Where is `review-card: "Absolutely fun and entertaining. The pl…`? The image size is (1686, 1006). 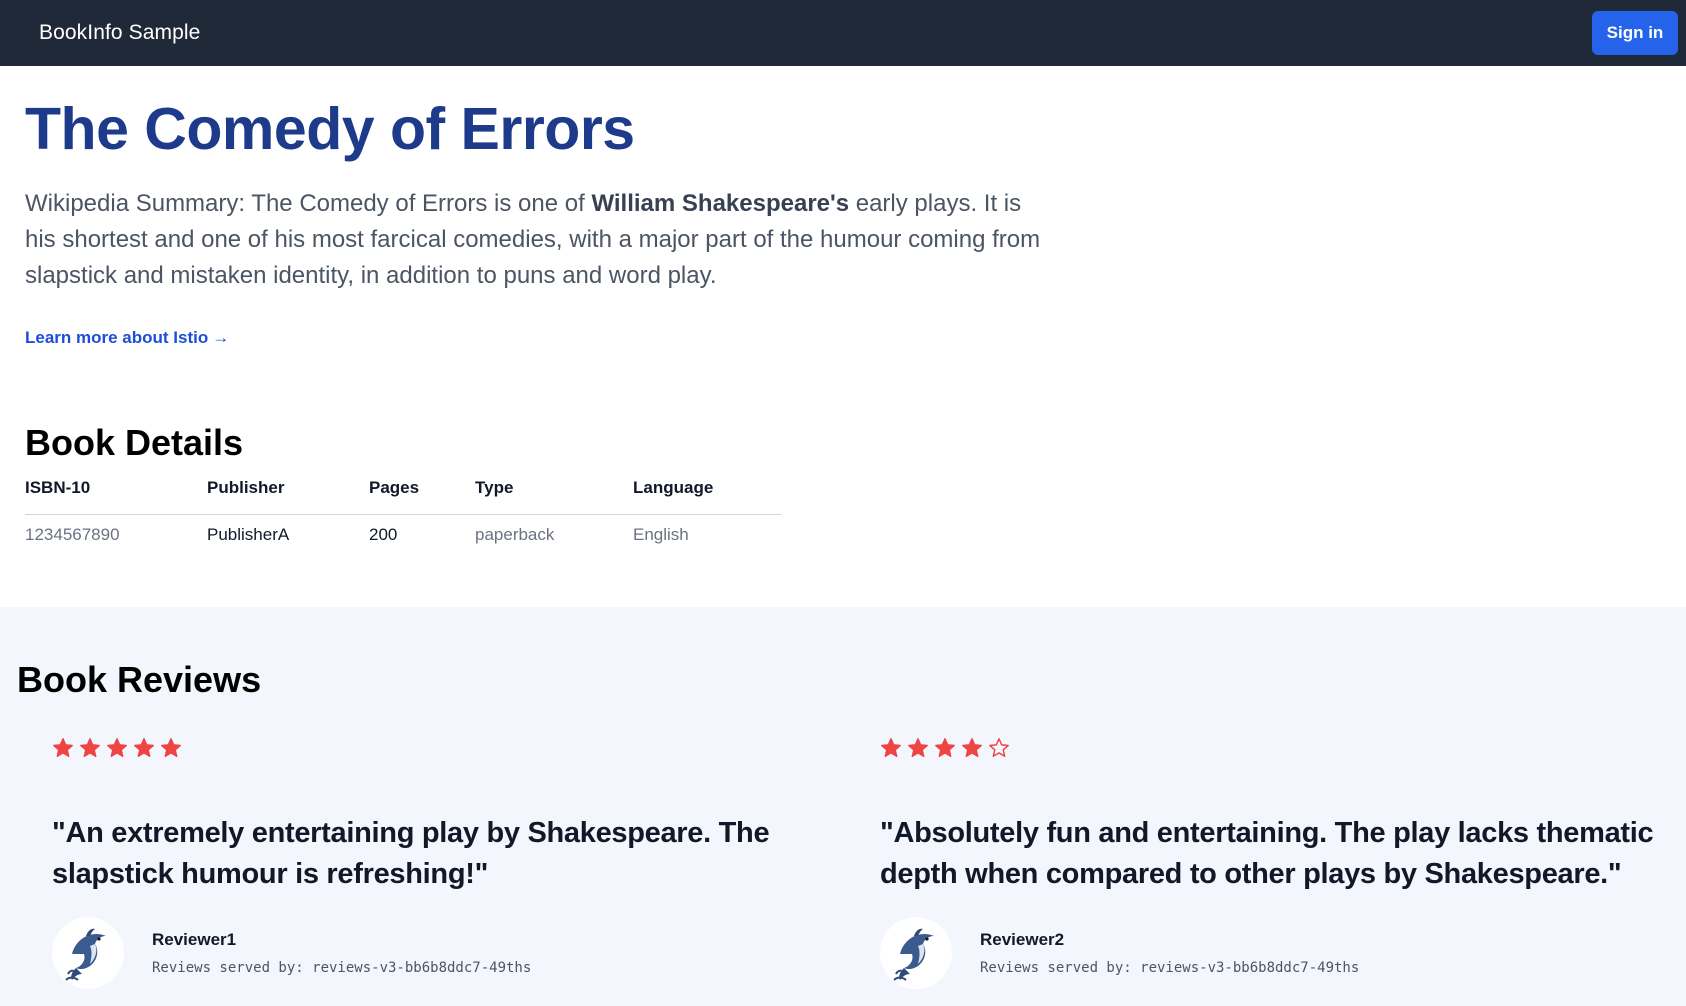 review-card: "Absolutely fun and entertaining. The pl… is located at coordinates (1275, 863).